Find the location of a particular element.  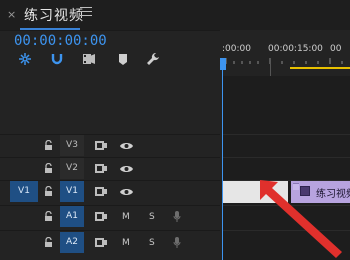

work-area-bar is located at coordinates (320, 68).